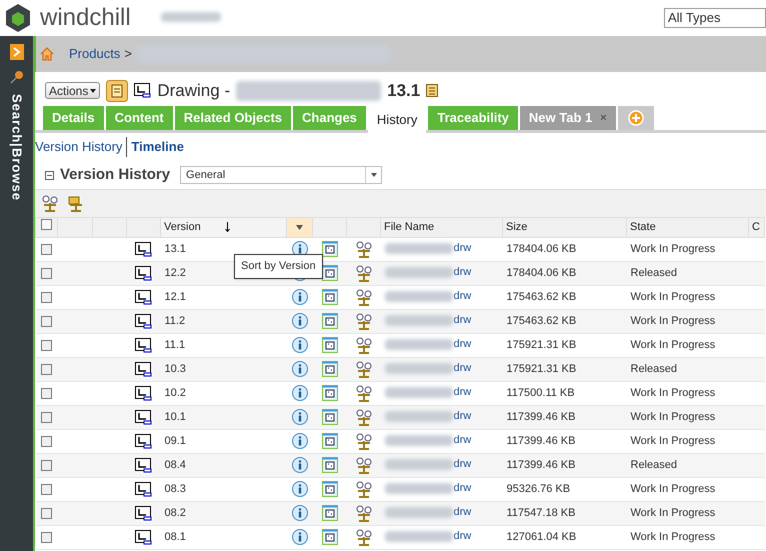 The width and height of the screenshot is (766, 551). What do you see at coordinates (517, 227) in the screenshot?
I see `column-header: Size` at bounding box center [517, 227].